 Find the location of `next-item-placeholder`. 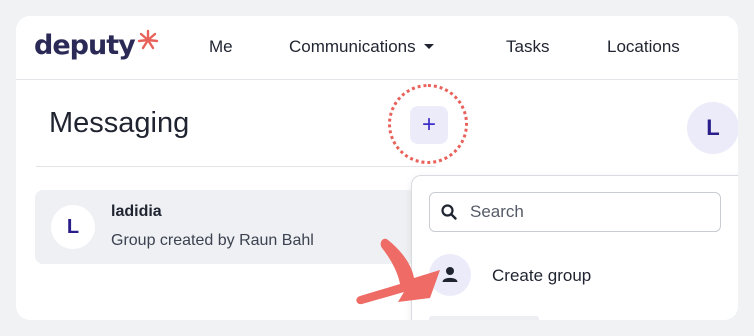

next-item-placeholder is located at coordinates (484, 318).